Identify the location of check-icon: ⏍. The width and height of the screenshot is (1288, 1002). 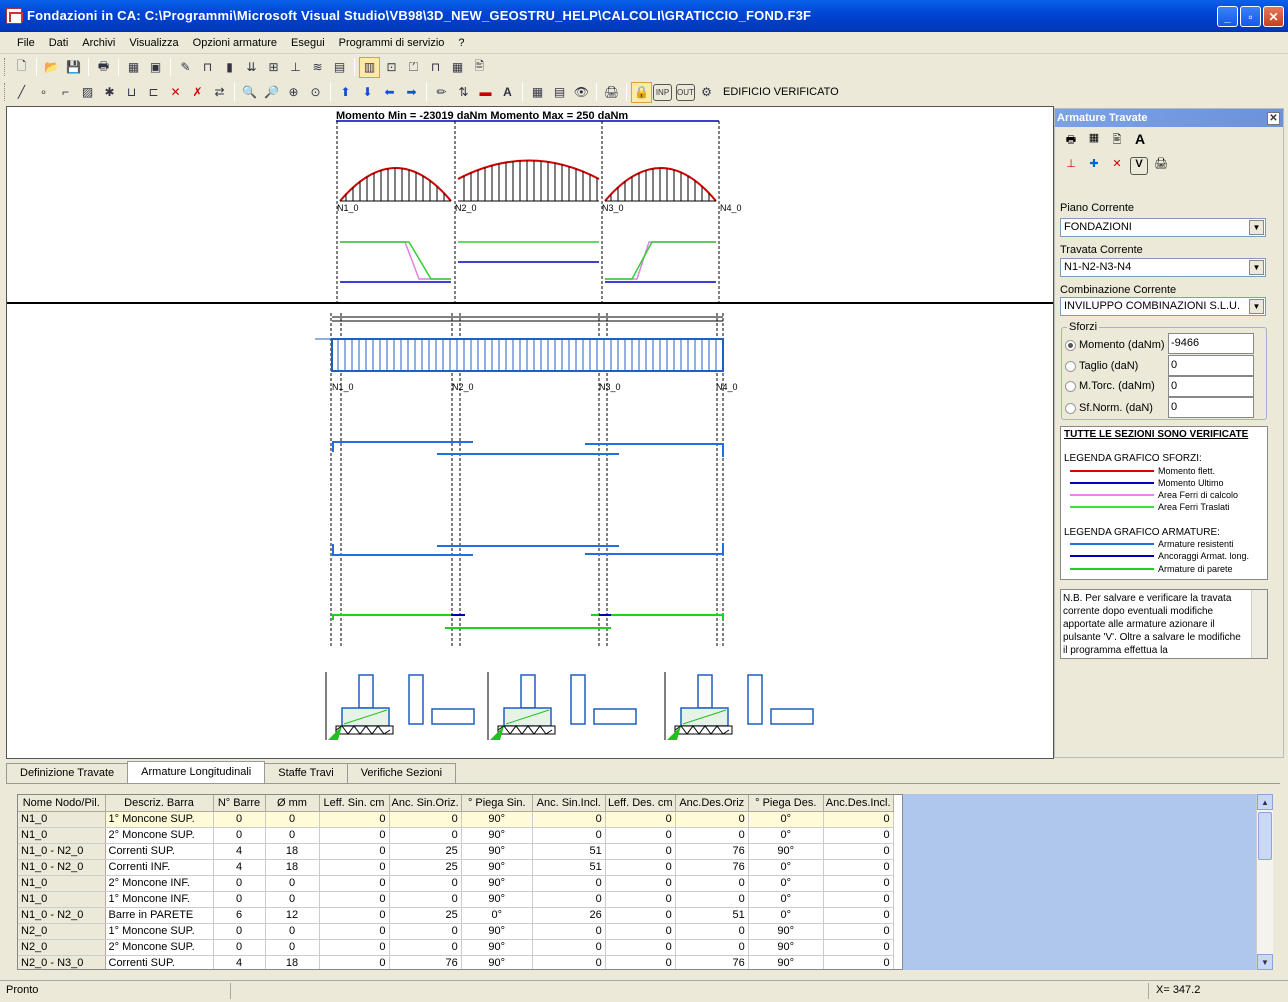
(413, 67).